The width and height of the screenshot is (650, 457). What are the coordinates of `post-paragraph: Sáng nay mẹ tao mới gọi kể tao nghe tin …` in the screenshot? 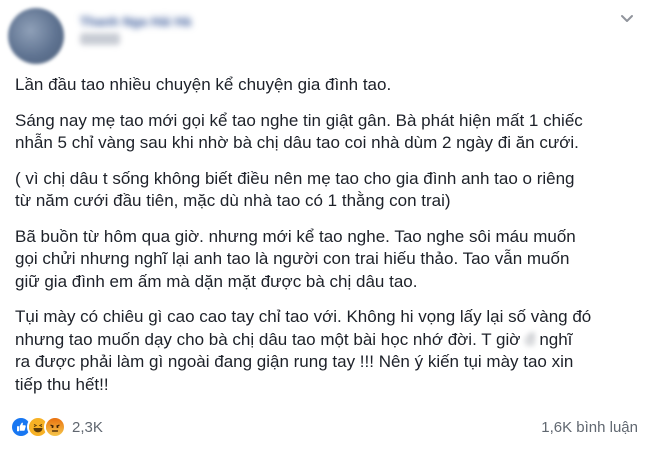 It's located at (299, 131).